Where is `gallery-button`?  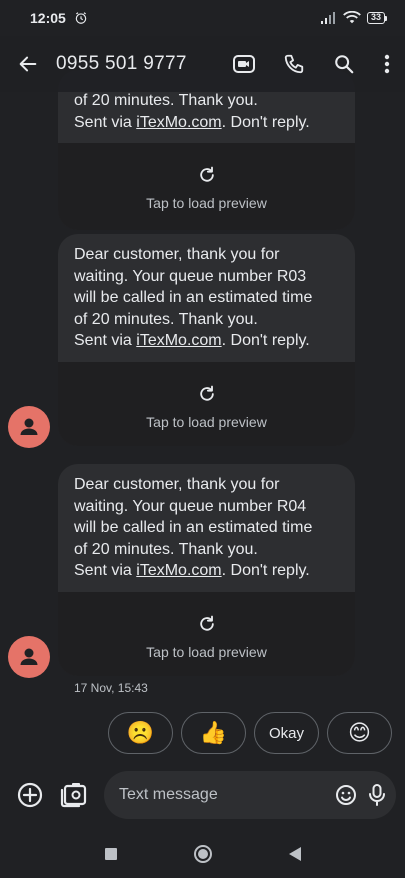
gallery-button is located at coordinates (74, 794).